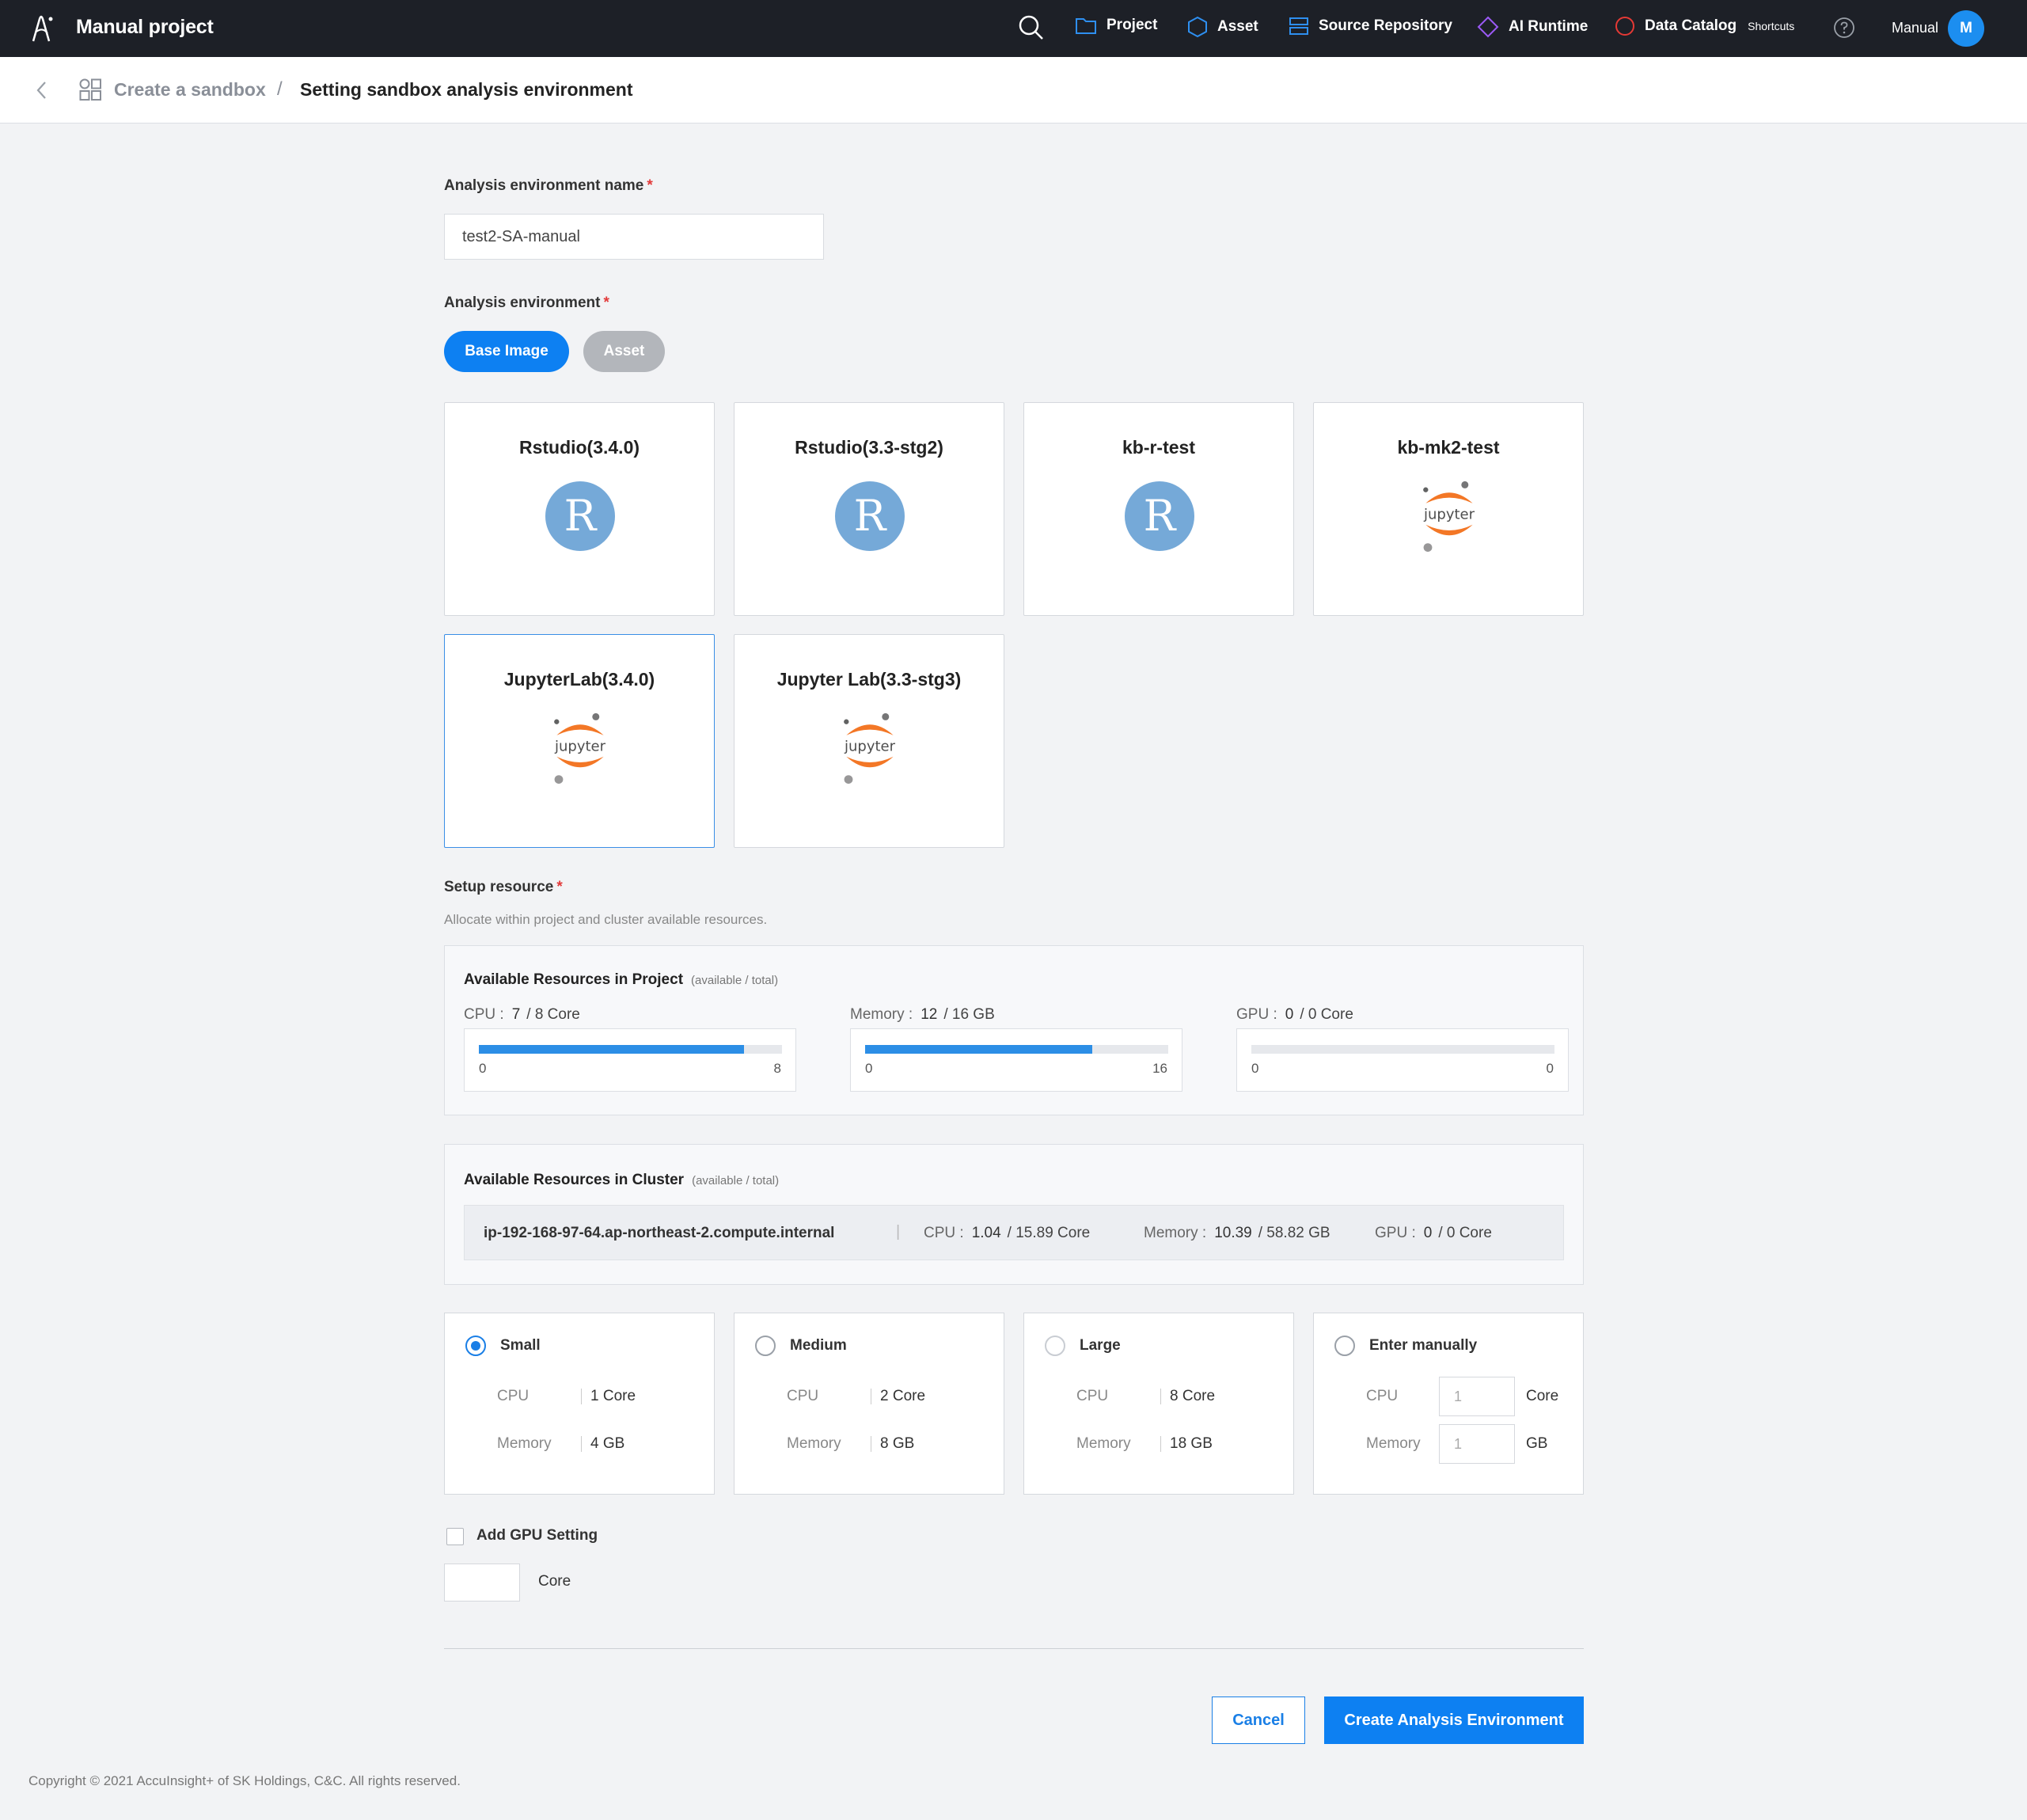 The image size is (2027, 1820). What do you see at coordinates (1624, 26) in the screenshot?
I see `circle-icon` at bounding box center [1624, 26].